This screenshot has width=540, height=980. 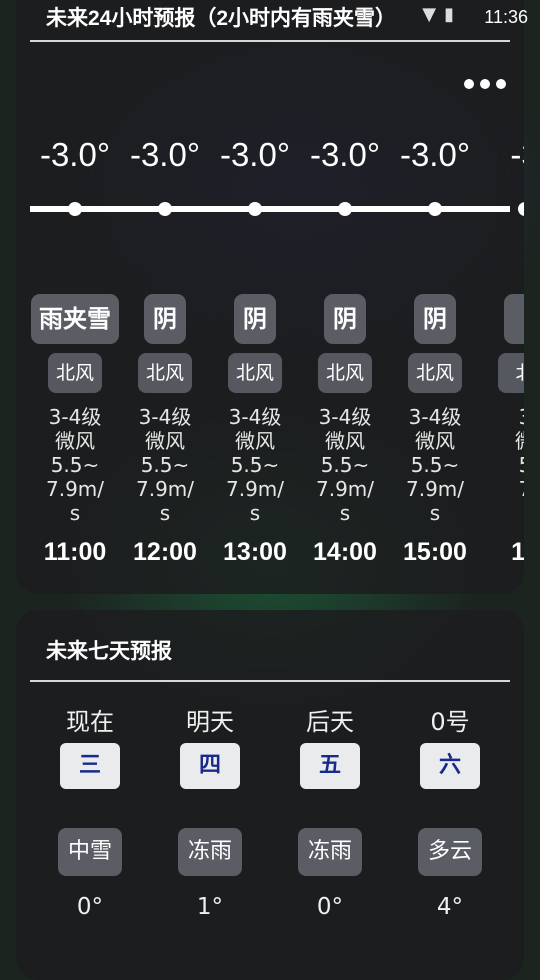 I want to click on day-condition-badge: 中雪, so click(x=90, y=852).